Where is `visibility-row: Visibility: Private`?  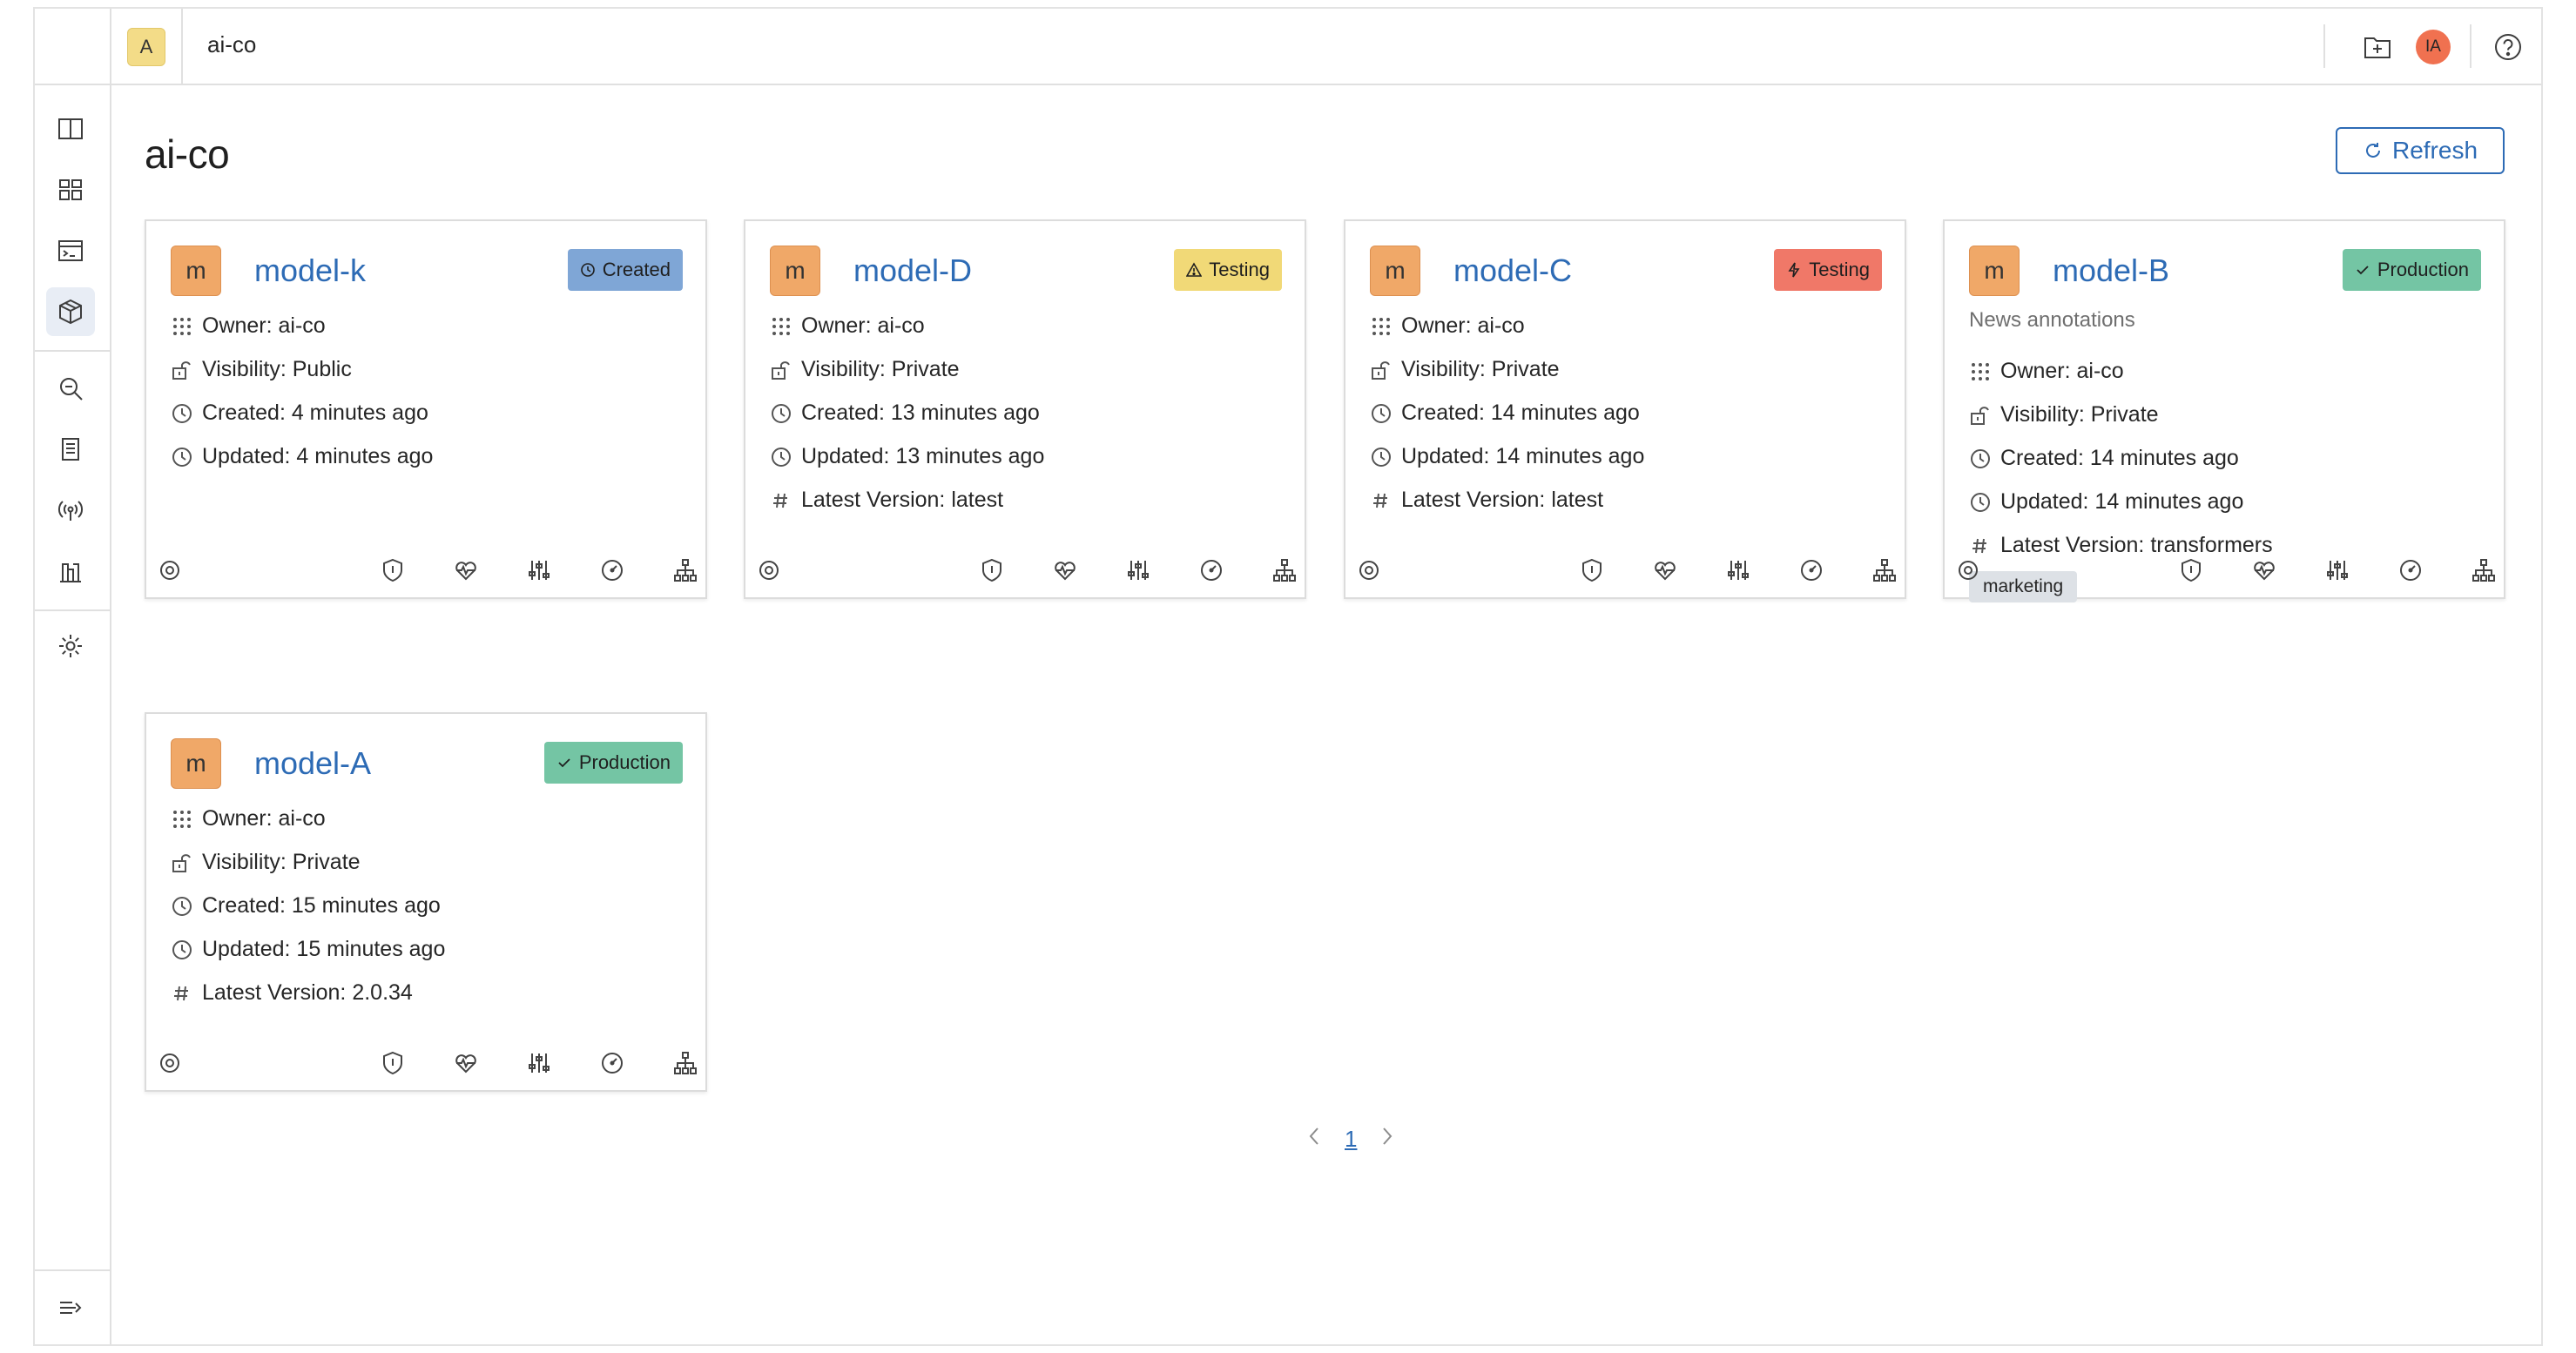 visibility-row: Visibility: Private is located at coordinates (266, 862).